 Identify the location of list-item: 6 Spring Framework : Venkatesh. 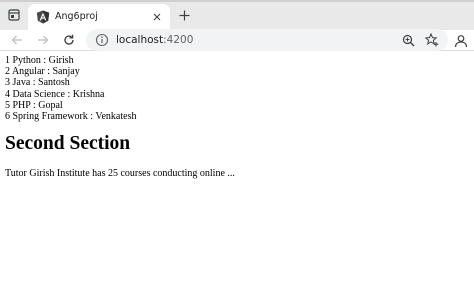
(71, 117).